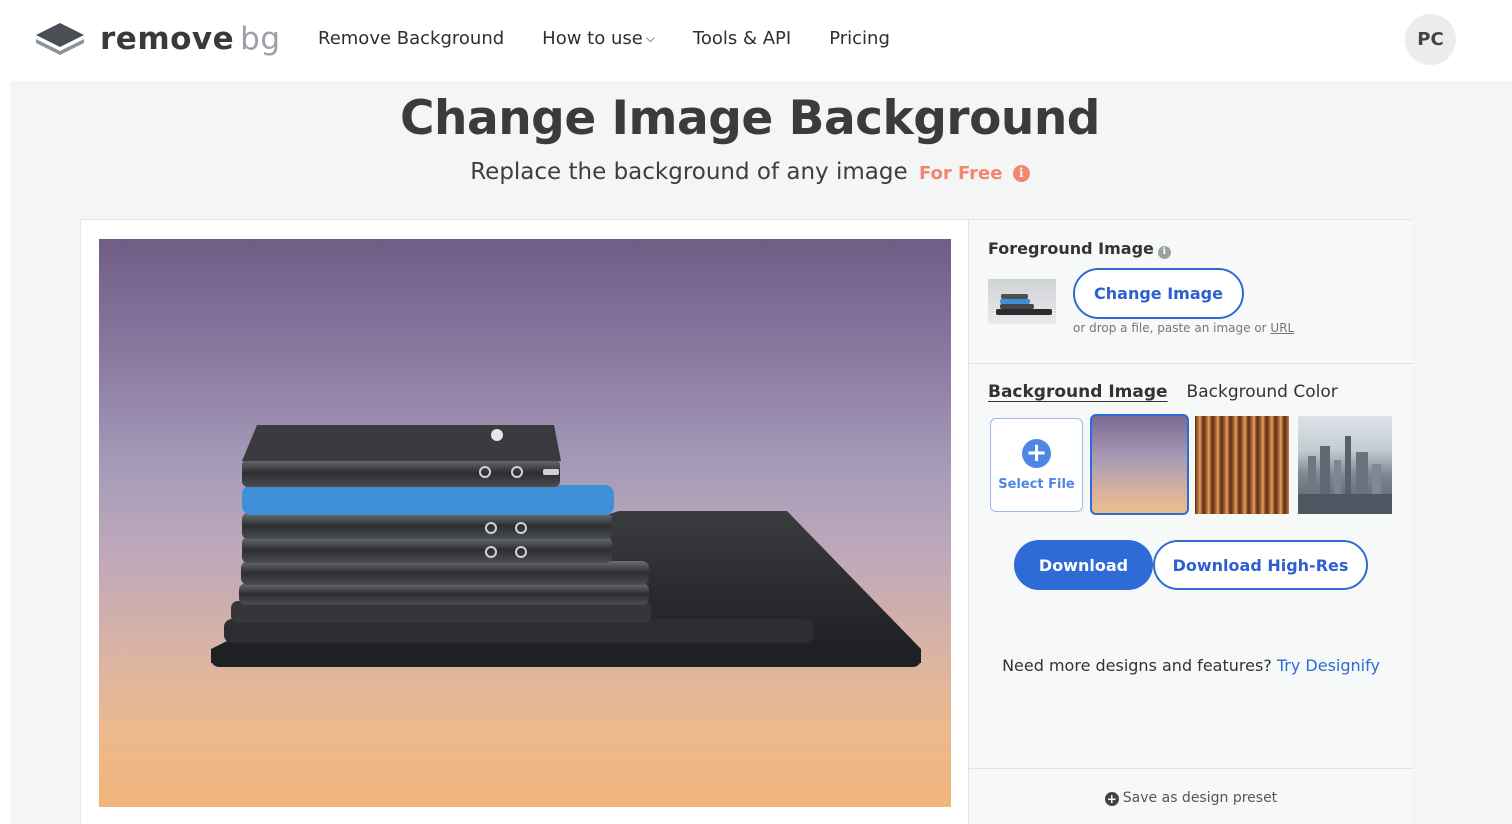 This screenshot has width=1512, height=824. I want to click on foreground-image-heading: Foreground Image i, so click(1079, 249).